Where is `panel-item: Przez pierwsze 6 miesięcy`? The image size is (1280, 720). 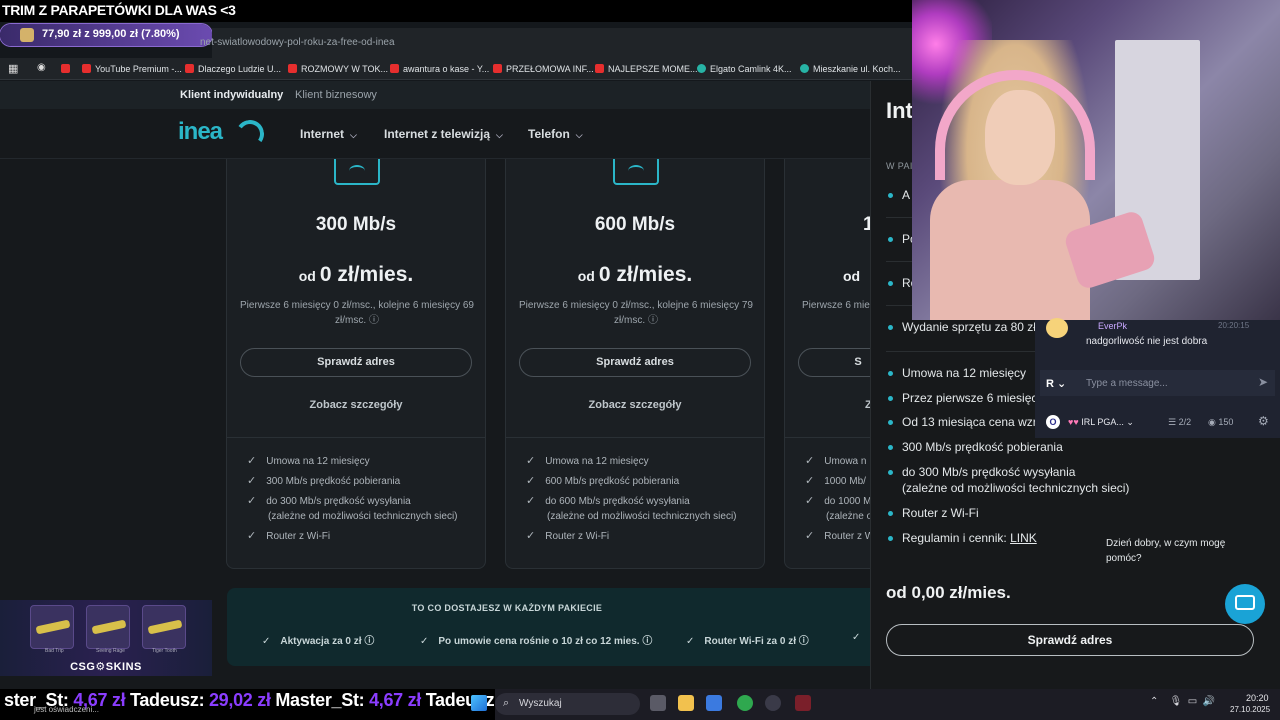
panel-item: Przez pierwsze 6 miesięcy is located at coordinates (965, 398).